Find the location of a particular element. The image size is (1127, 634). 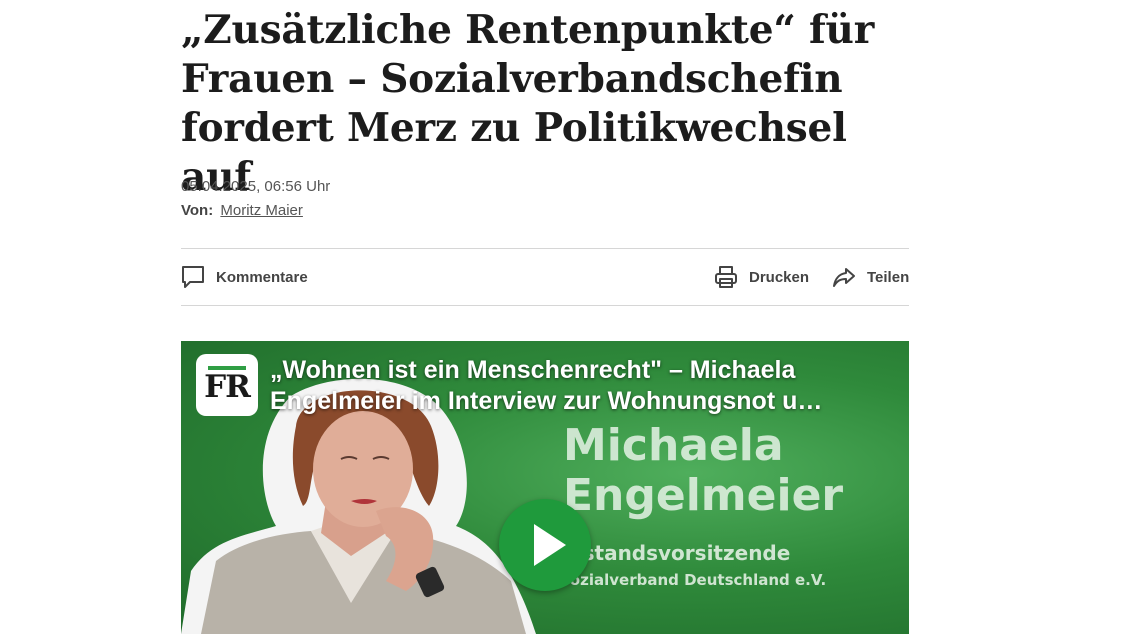

printer-icon is located at coordinates (726, 277).